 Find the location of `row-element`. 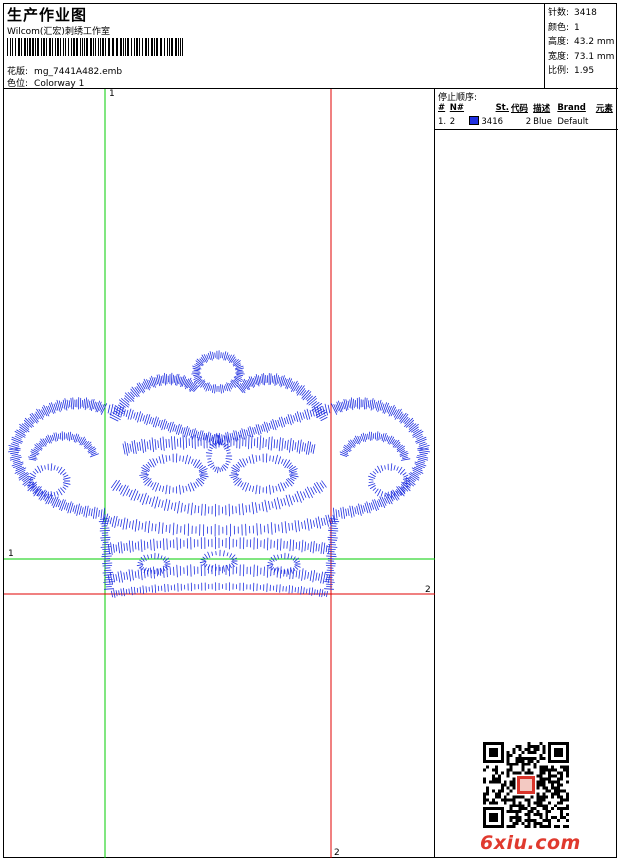

row-element is located at coordinates (606, 120).